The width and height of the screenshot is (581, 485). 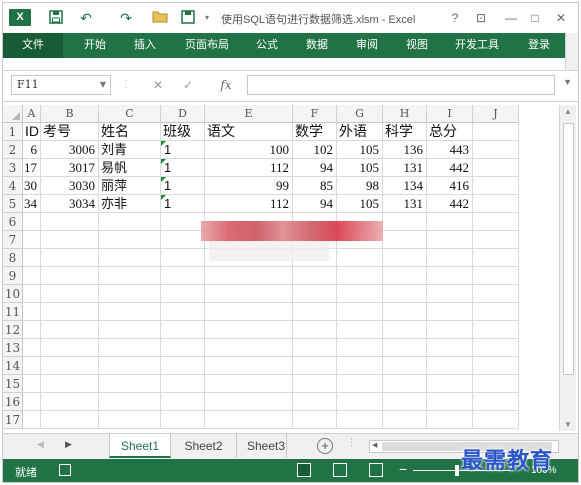 What do you see at coordinates (315, 168) in the screenshot?
I see `cell-f3: 94` at bounding box center [315, 168].